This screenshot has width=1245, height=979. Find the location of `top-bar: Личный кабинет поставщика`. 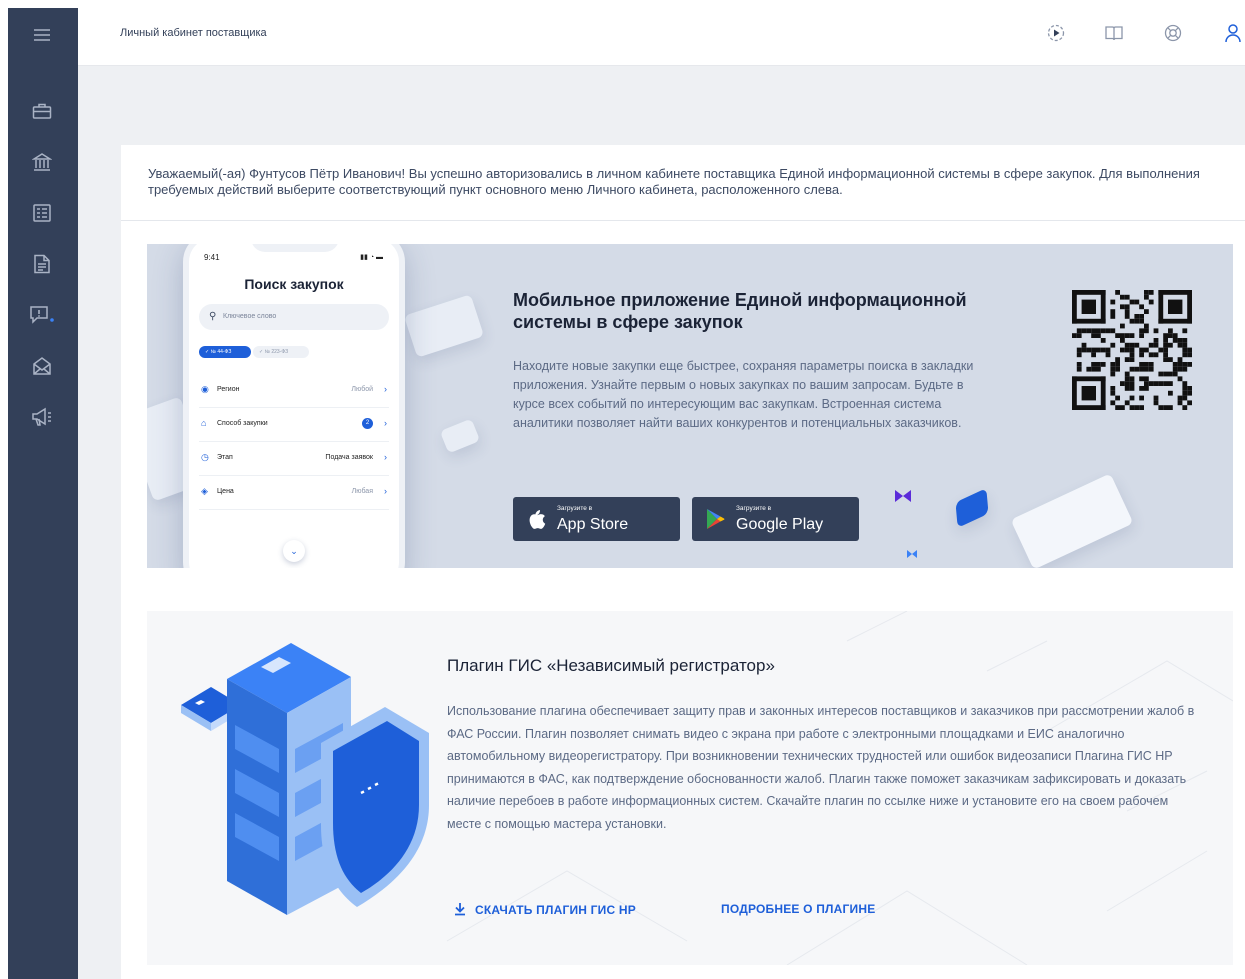

top-bar: Личный кабинет поставщика is located at coordinates (661, 37).